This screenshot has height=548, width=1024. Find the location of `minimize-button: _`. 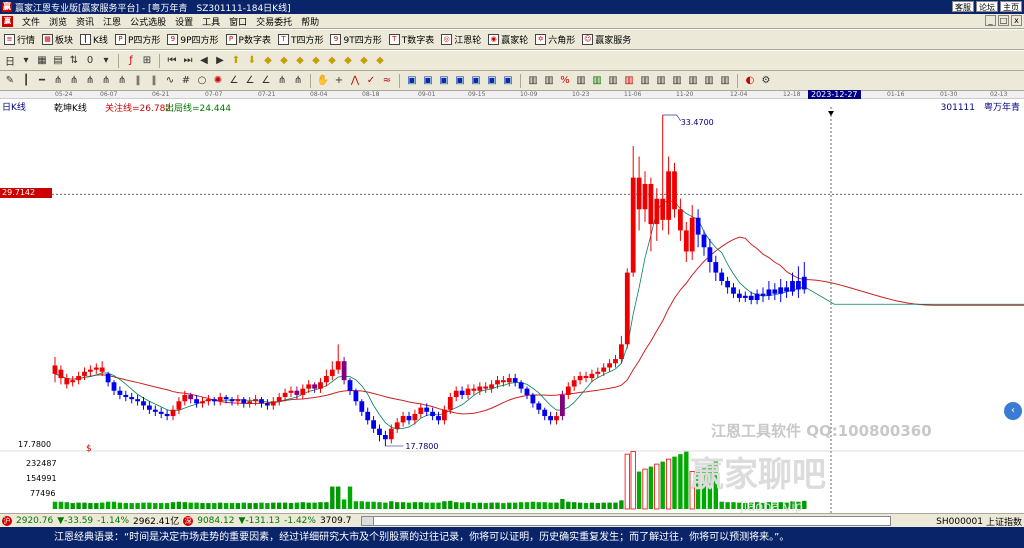

minimize-button: _ is located at coordinates (990, 20).